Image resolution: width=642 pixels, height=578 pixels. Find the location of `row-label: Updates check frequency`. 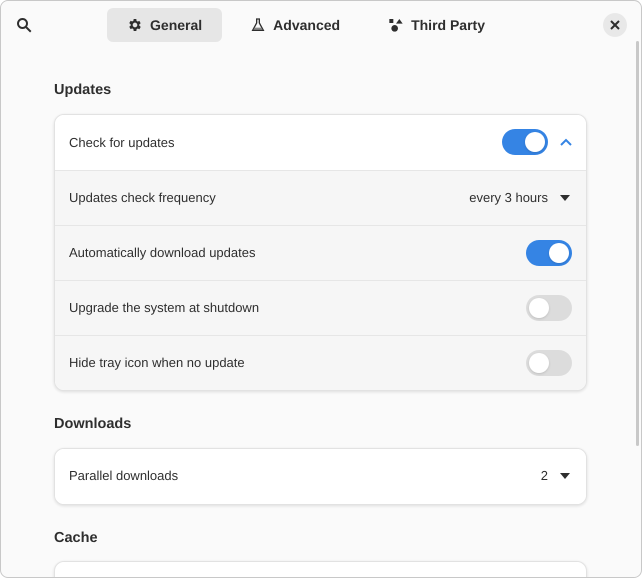

row-label: Updates check frequency is located at coordinates (143, 198).